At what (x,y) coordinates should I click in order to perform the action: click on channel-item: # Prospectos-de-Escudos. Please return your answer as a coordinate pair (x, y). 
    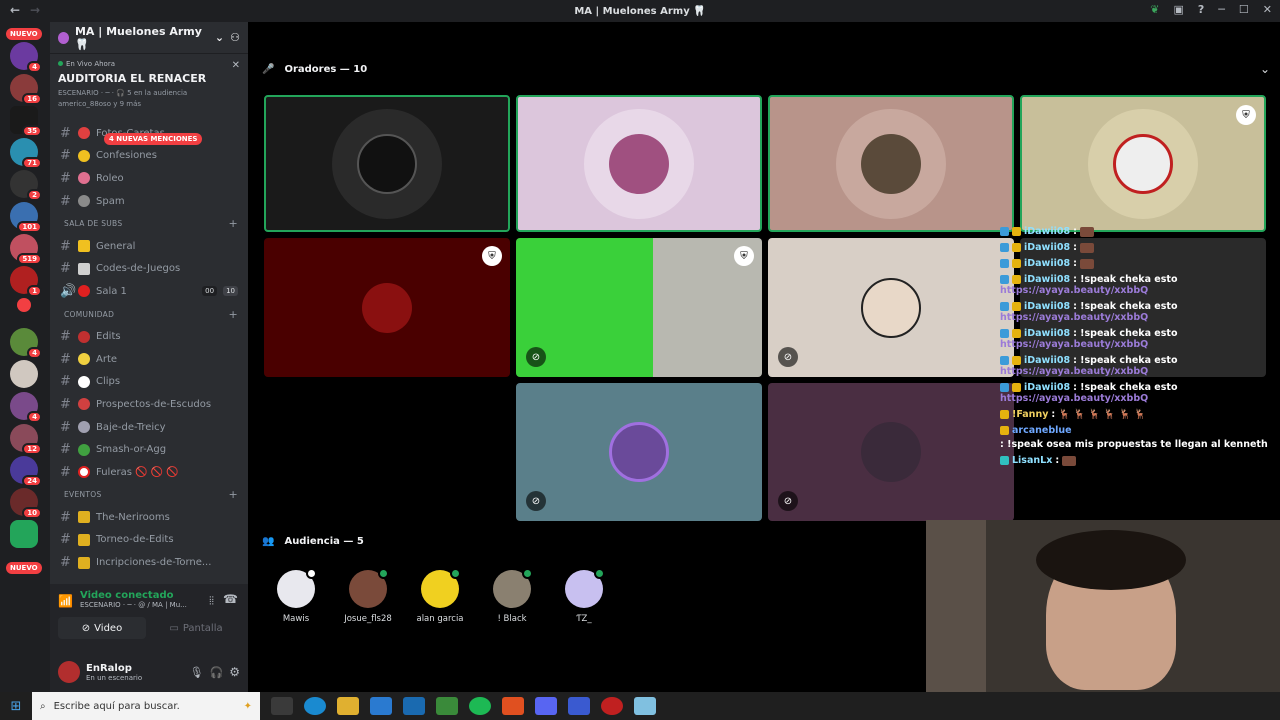
    Looking at the image, I should click on (149, 404).